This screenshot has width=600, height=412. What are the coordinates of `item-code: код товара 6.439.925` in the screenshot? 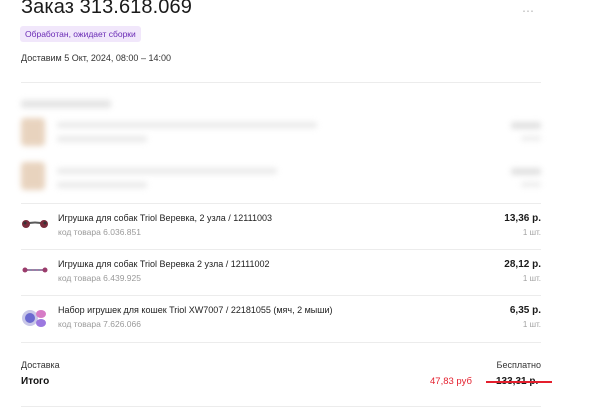 It's located at (99, 278).